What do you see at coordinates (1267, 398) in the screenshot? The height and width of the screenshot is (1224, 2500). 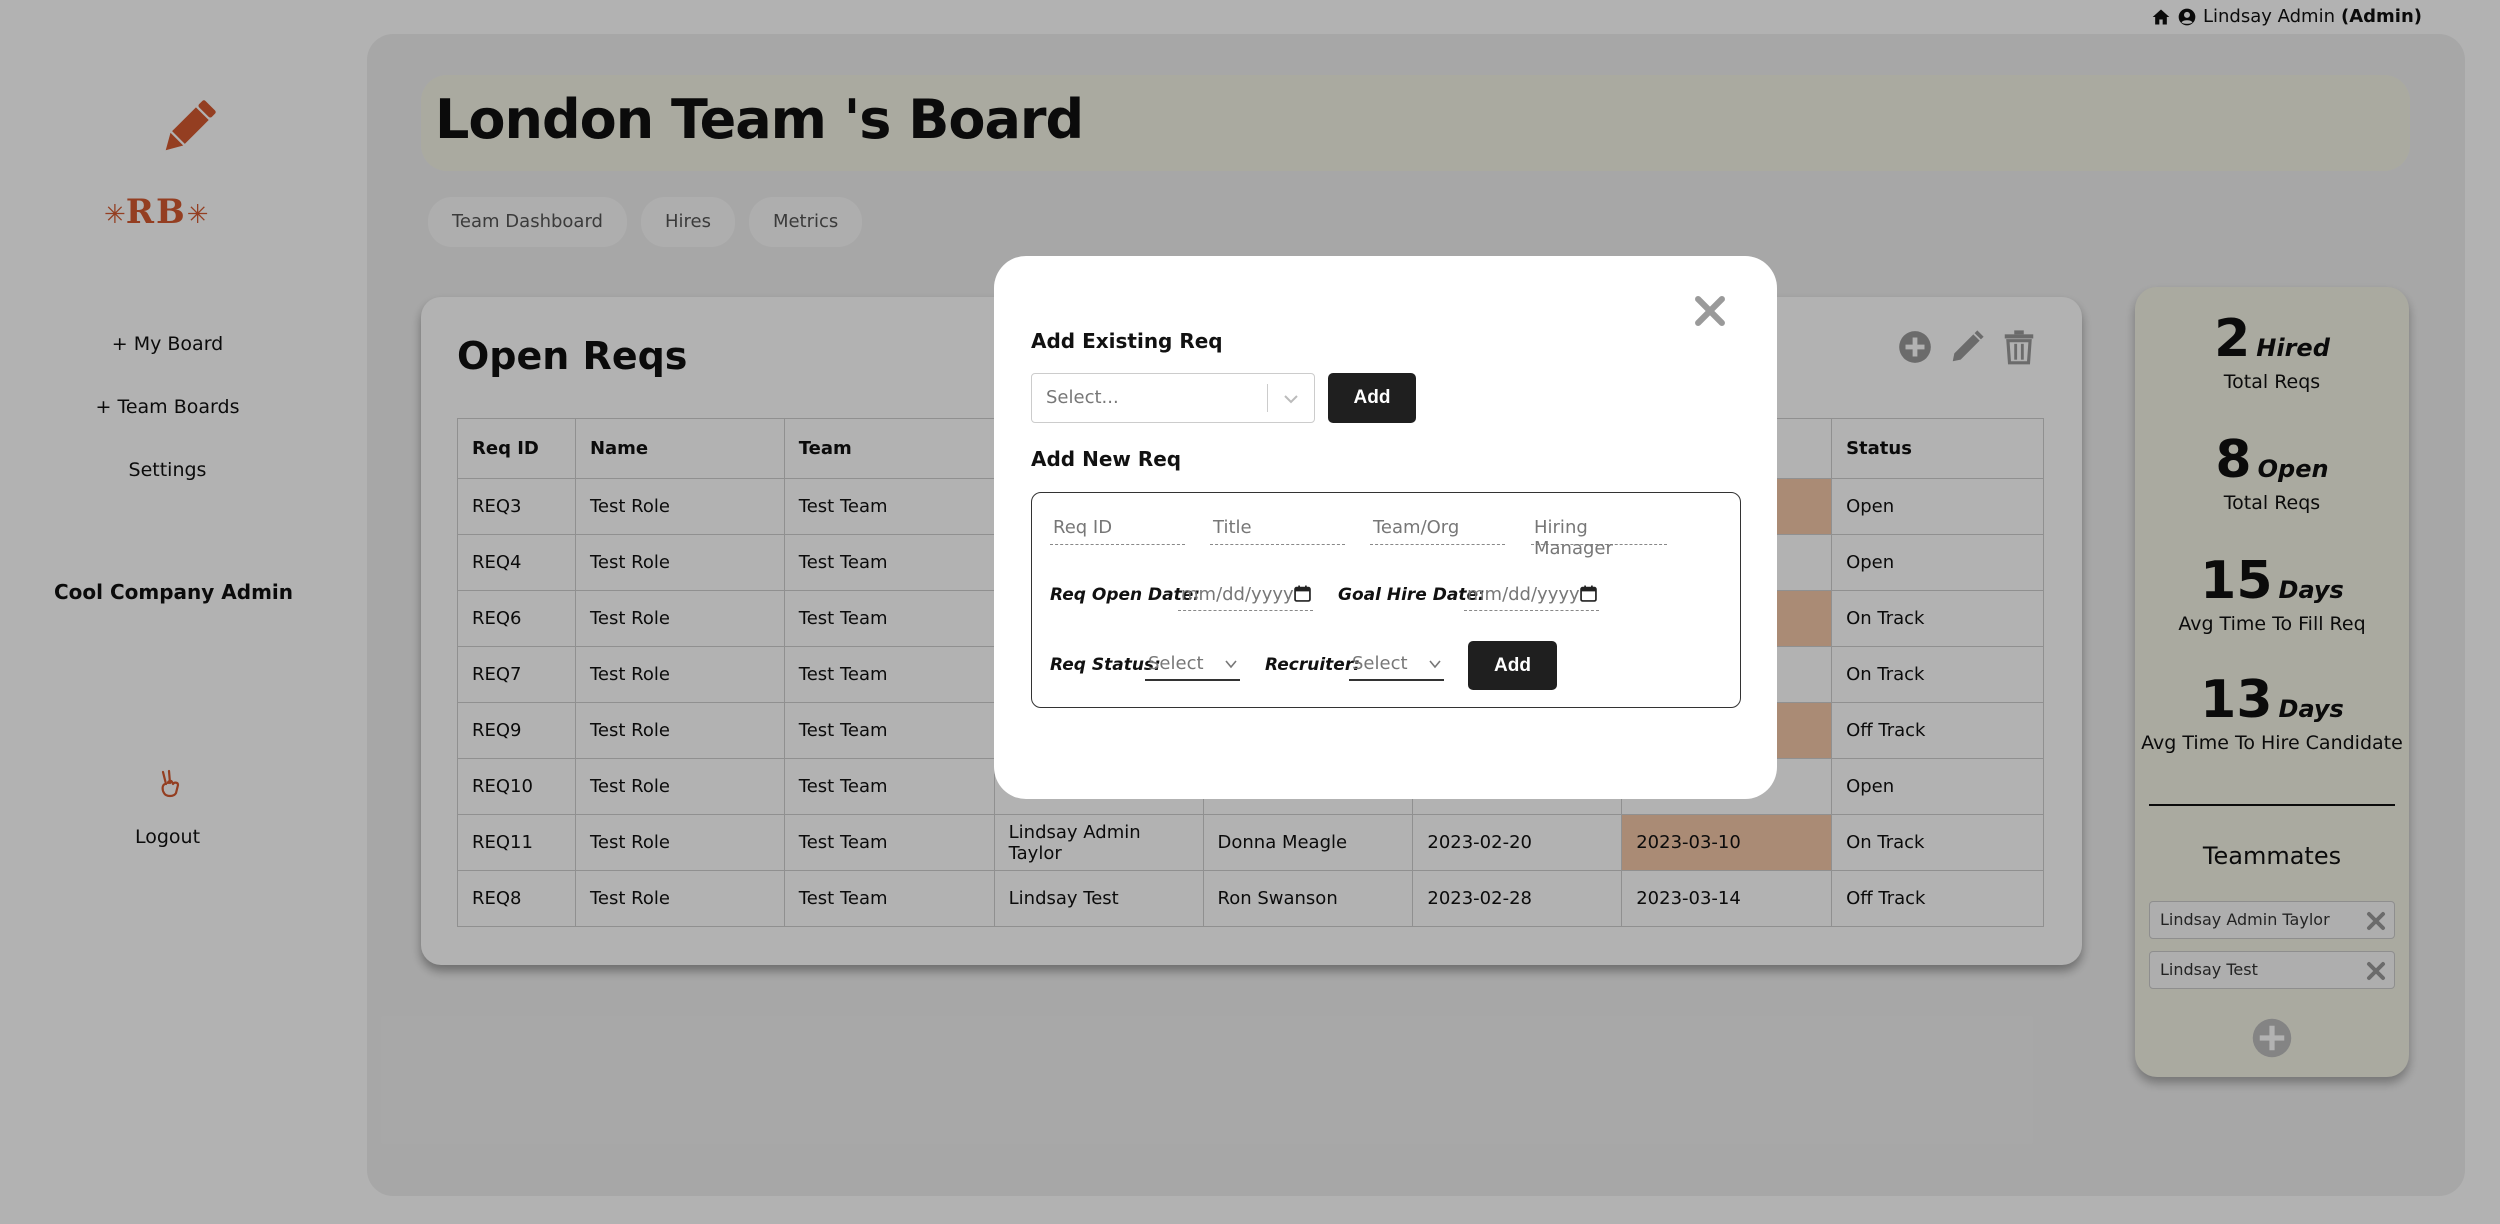 I see `select-separator` at bounding box center [1267, 398].